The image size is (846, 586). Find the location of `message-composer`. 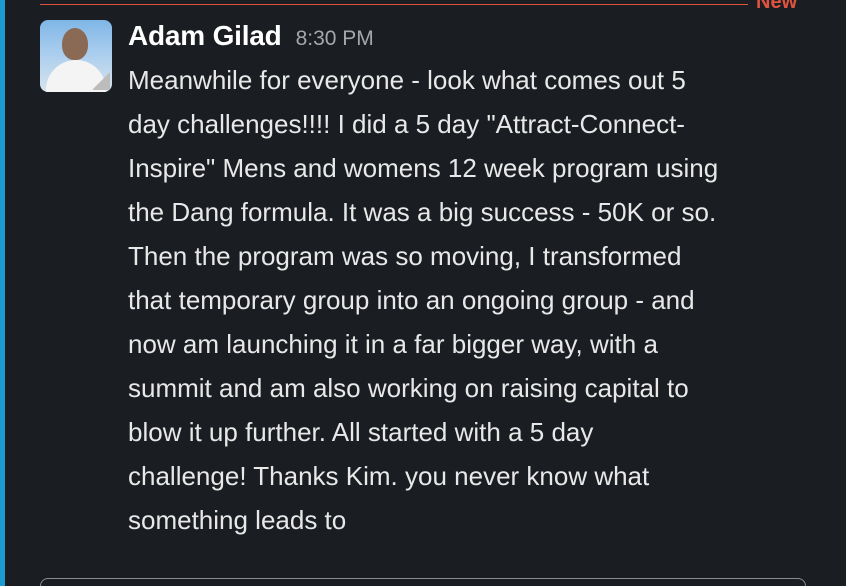

message-composer is located at coordinates (423, 582).